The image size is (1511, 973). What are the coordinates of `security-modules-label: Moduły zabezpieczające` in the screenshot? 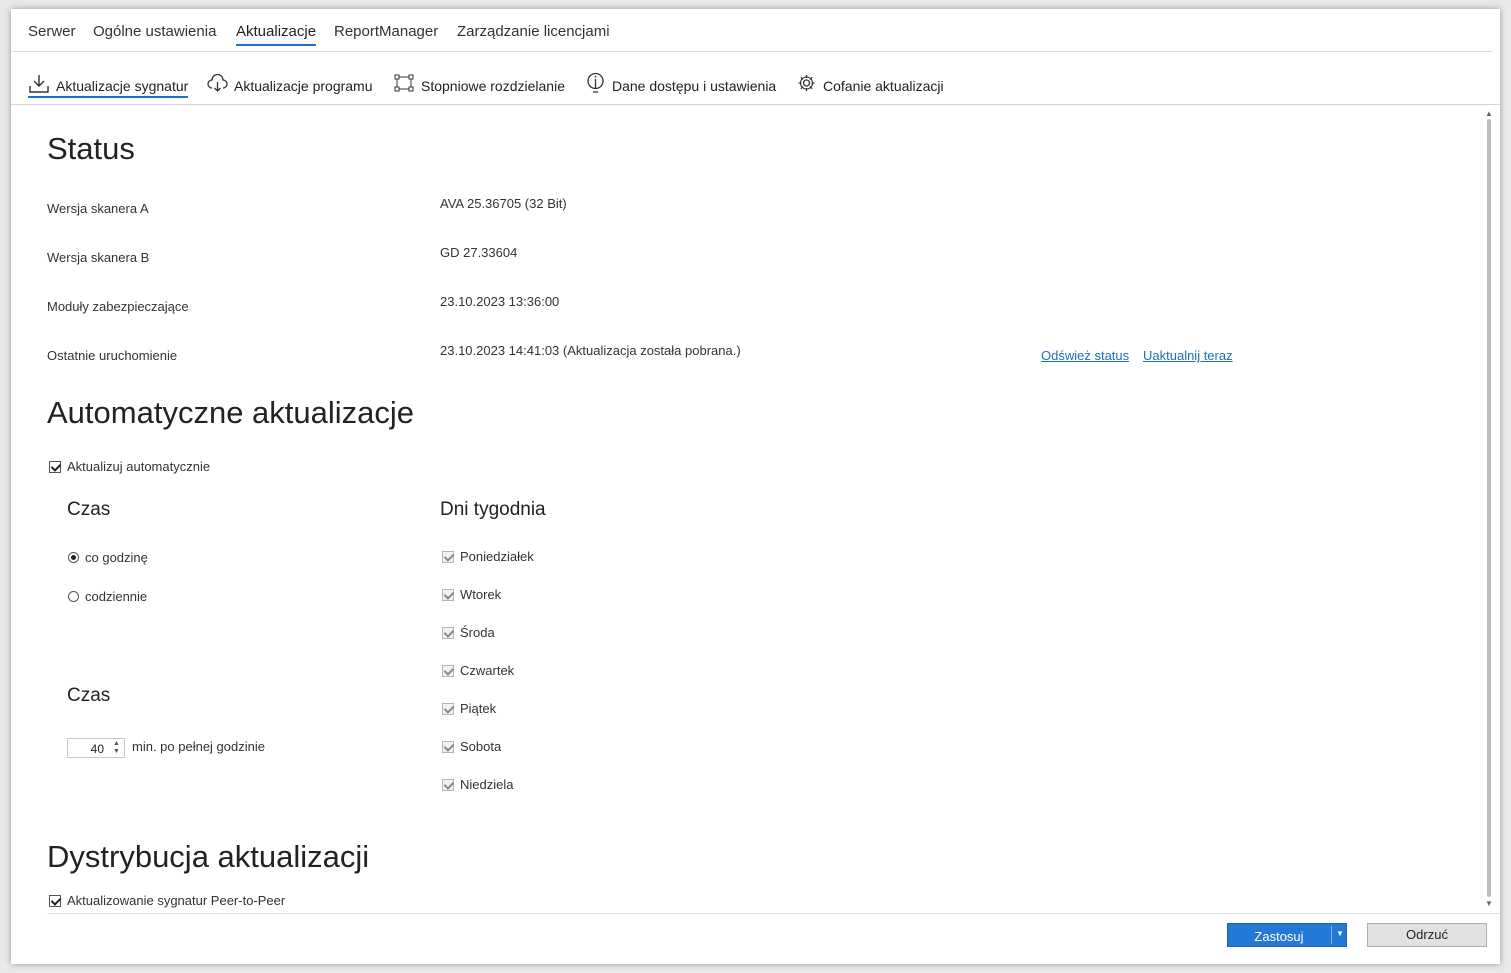 It's located at (118, 306).